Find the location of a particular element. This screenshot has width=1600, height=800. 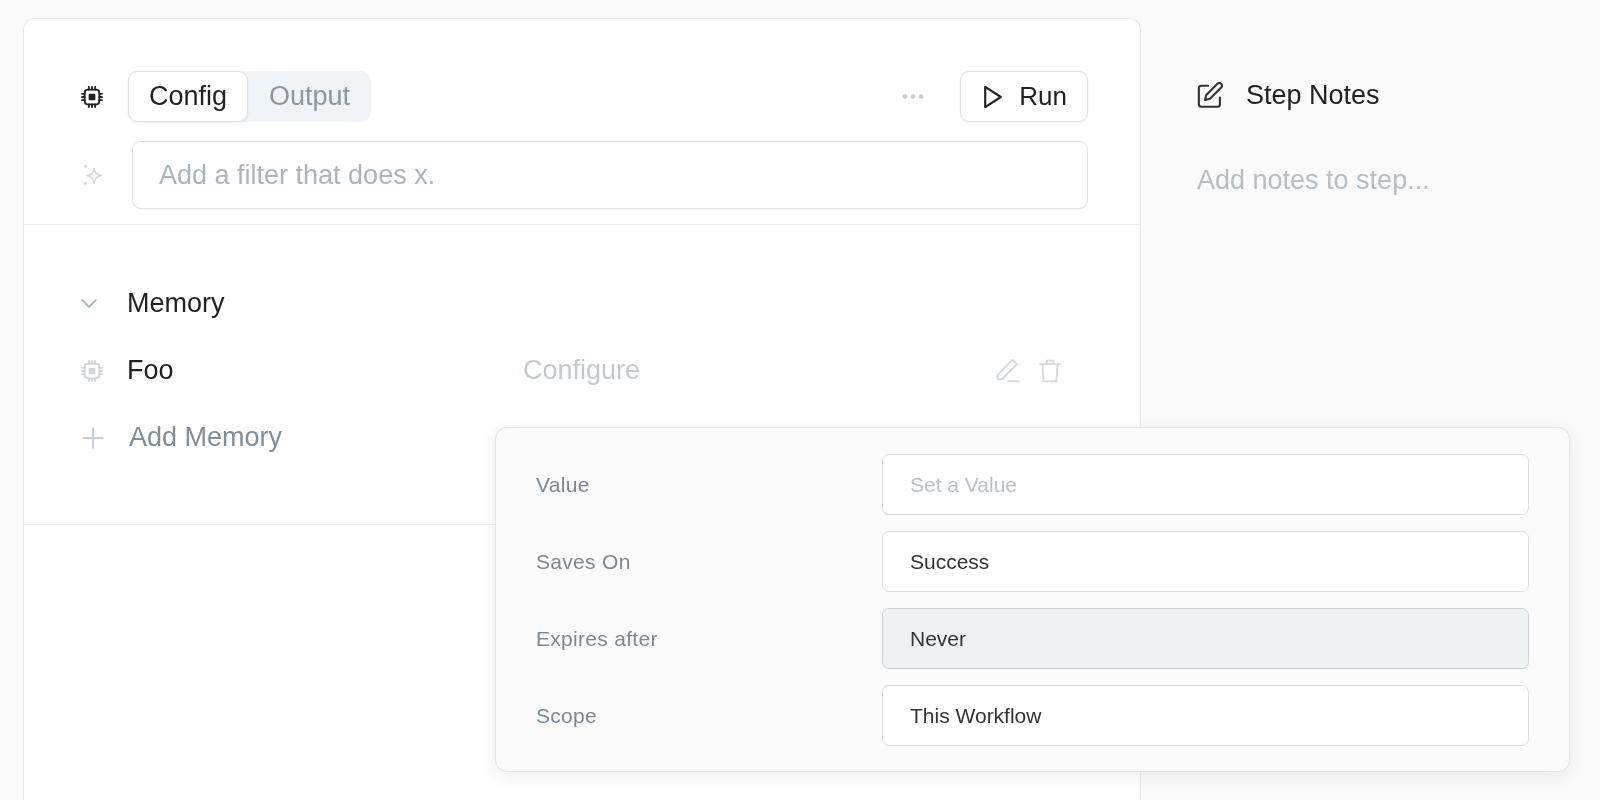

field-input: Set a Value is located at coordinates (1205, 484).